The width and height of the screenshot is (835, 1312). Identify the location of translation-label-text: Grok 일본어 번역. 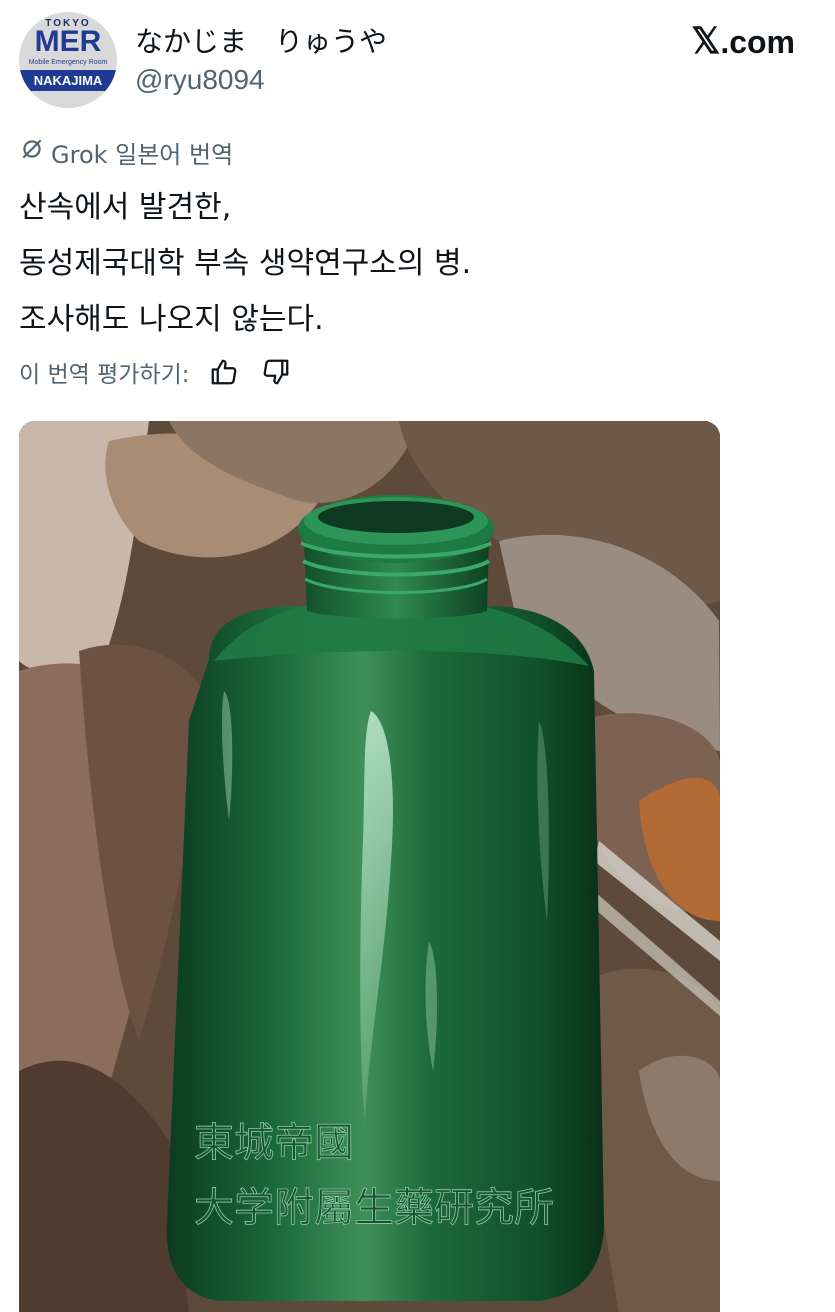
(142, 154).